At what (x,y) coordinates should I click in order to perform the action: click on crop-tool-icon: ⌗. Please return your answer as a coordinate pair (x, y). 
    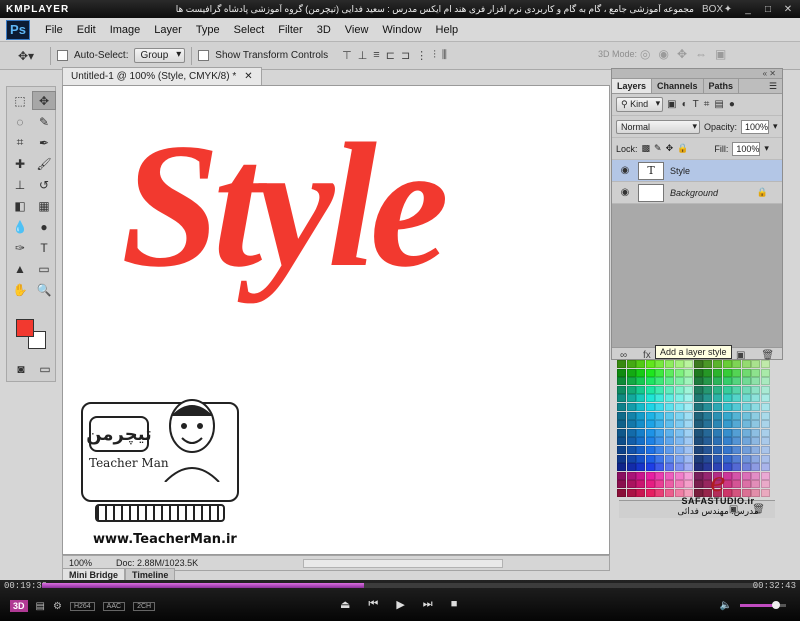
    Looking at the image, I should click on (20, 142).